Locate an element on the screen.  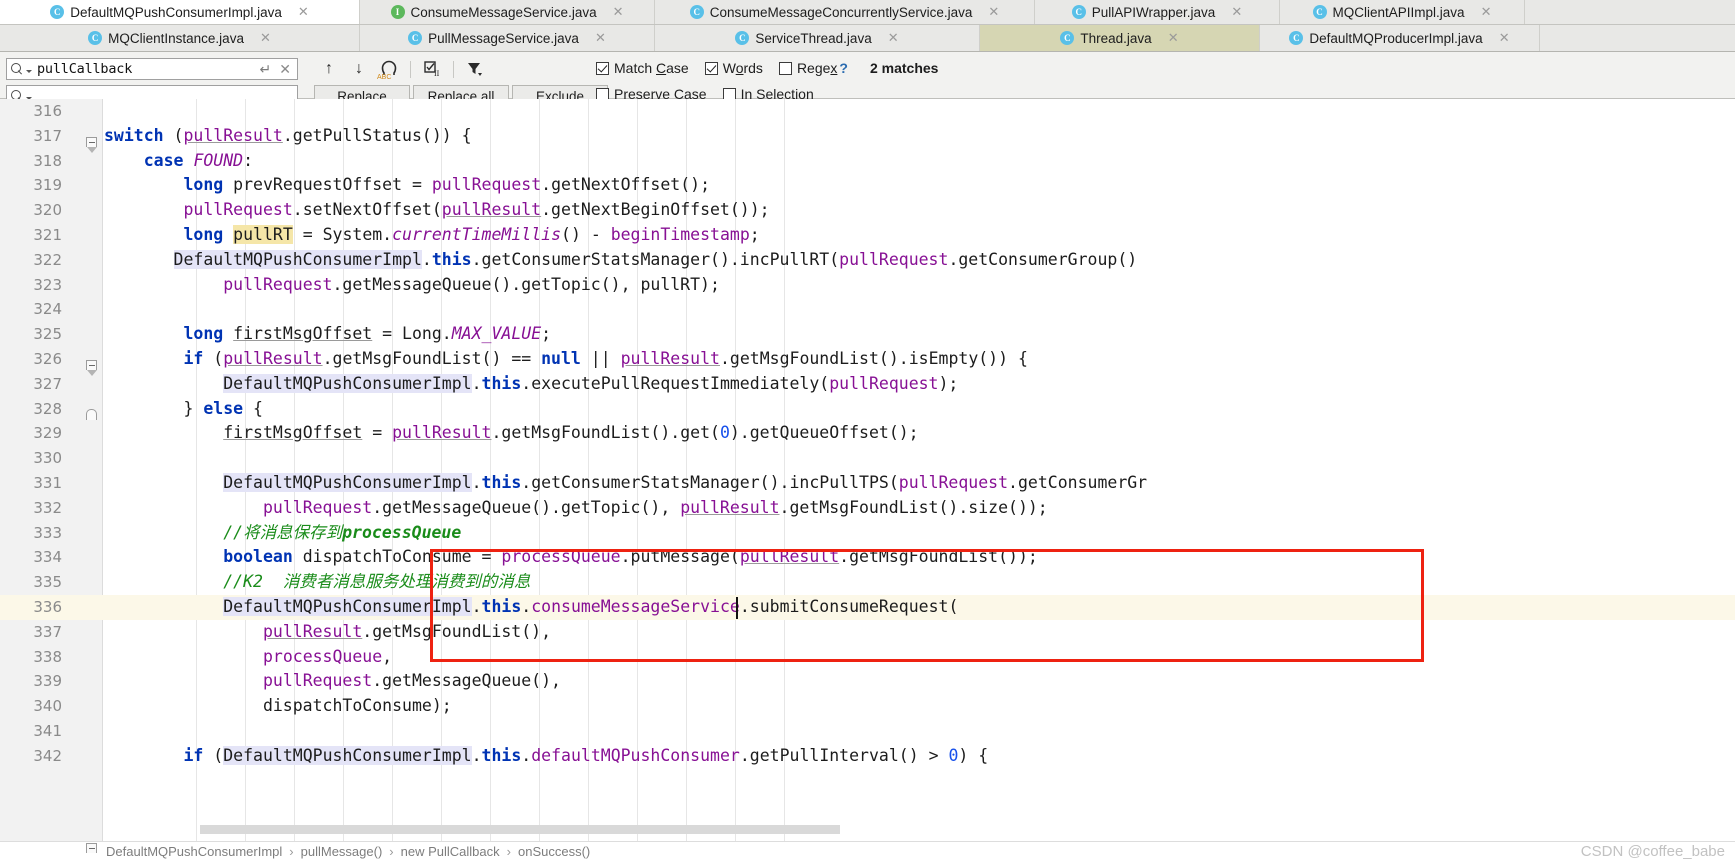
code-line-text: //将消息保存到processQueue is located at coordinates (342, 532).